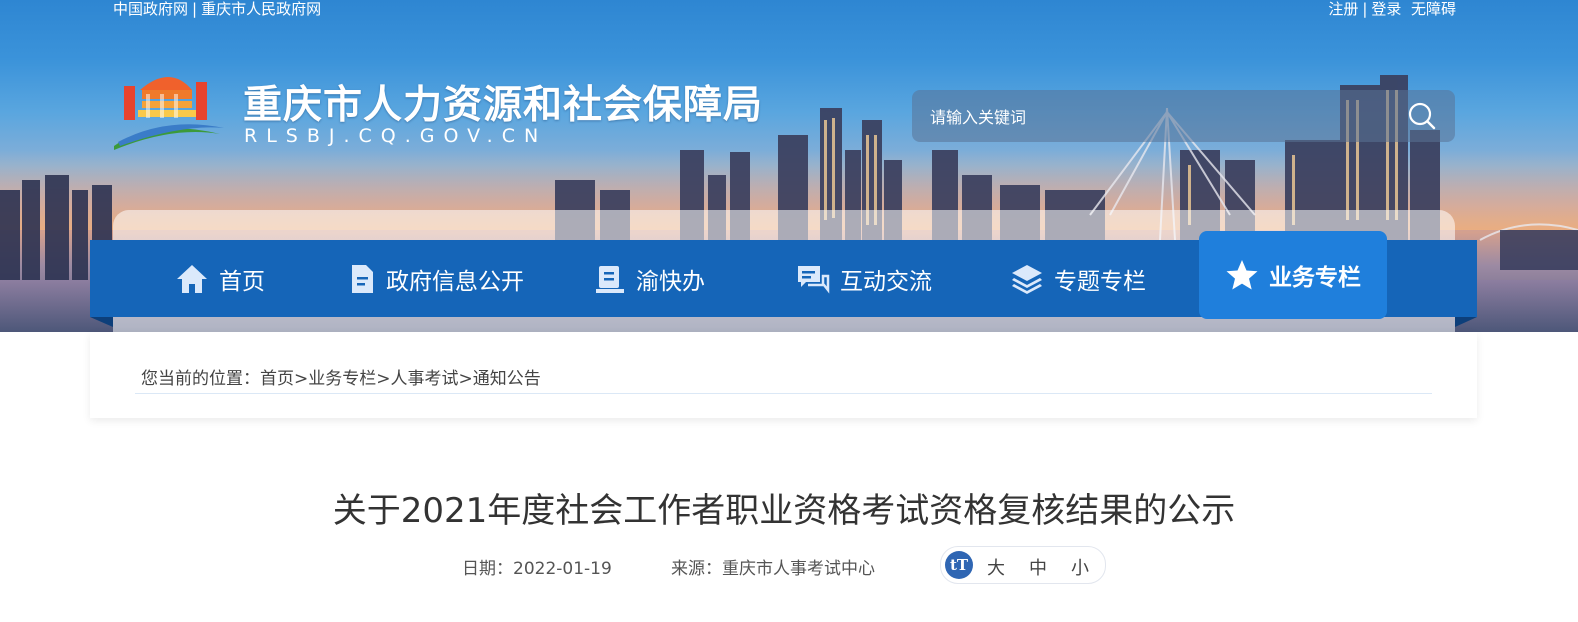 The image size is (1578, 622). I want to click on nav-item-business: 业务专栏, so click(1293, 275).